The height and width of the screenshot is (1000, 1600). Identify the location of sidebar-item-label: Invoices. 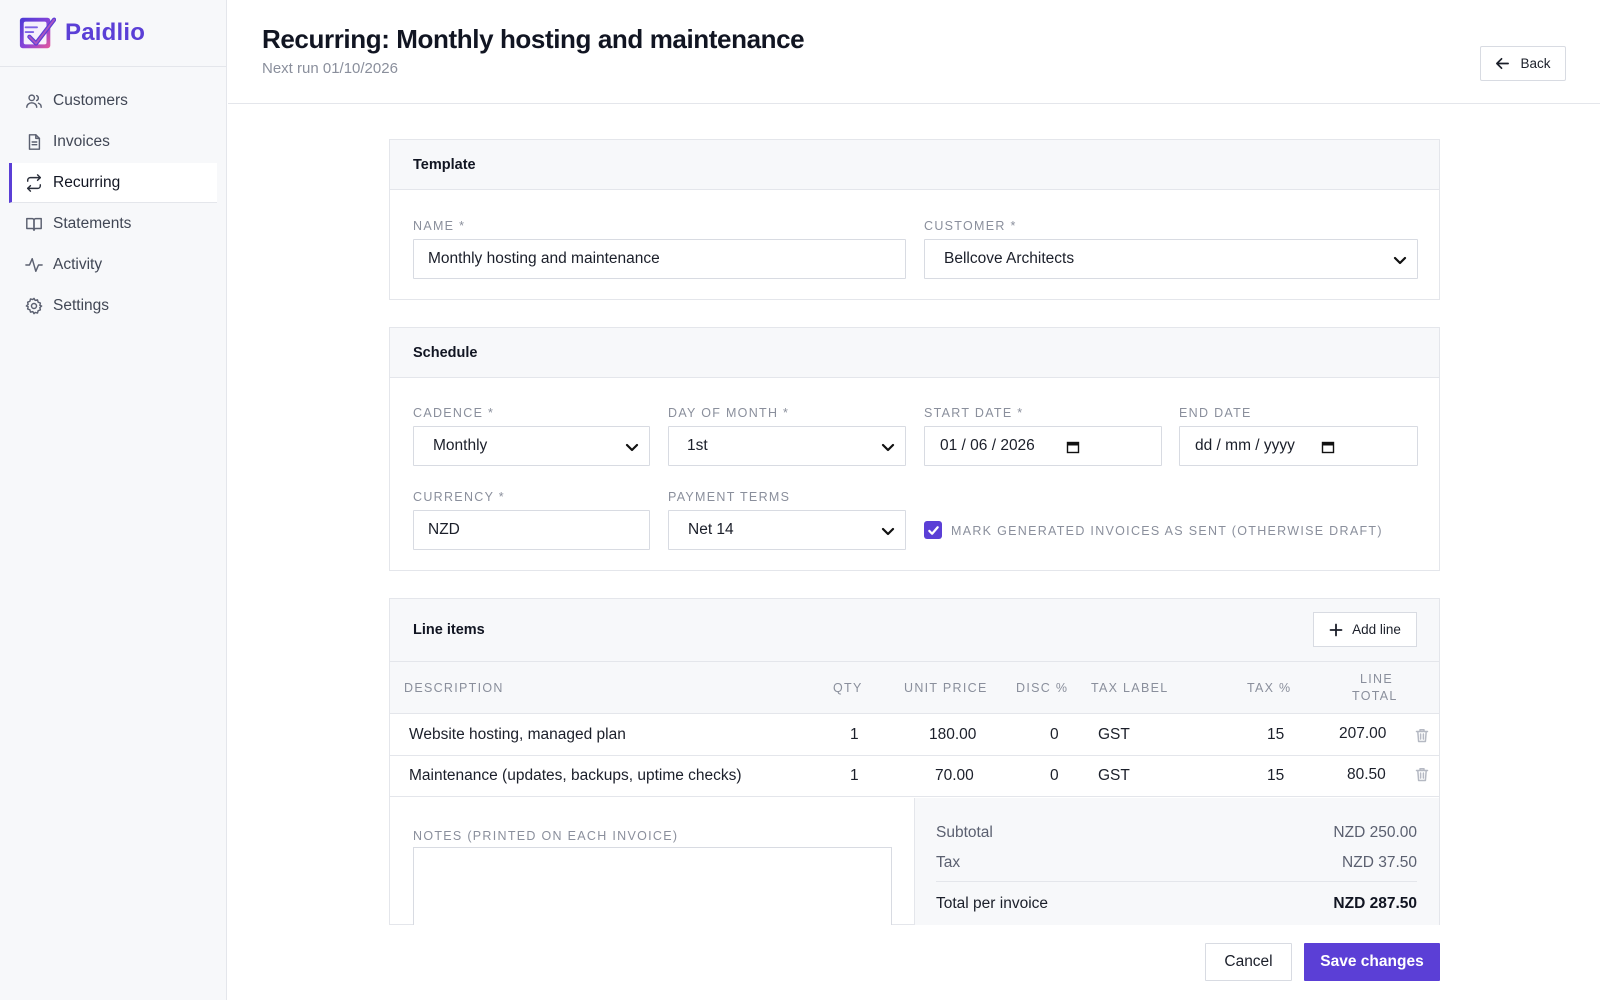
(81, 141).